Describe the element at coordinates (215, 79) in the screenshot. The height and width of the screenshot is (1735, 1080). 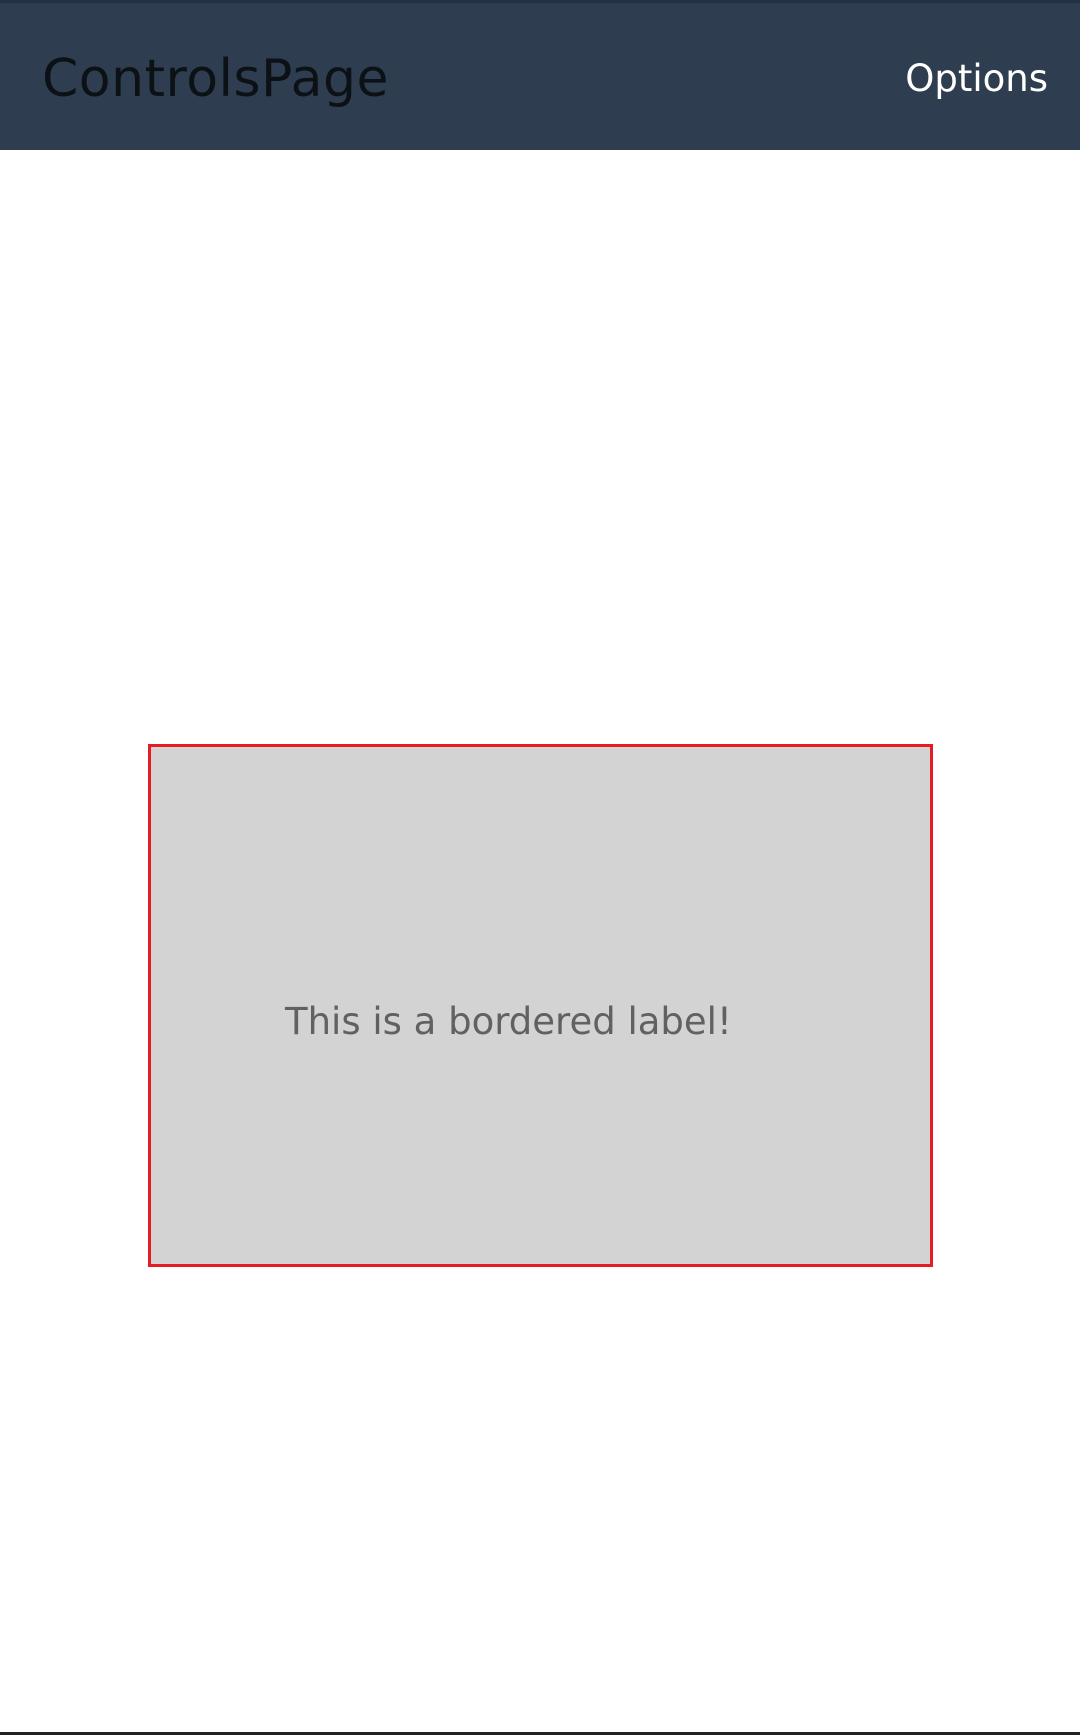
I see `page-title: ControlsPage` at that location.